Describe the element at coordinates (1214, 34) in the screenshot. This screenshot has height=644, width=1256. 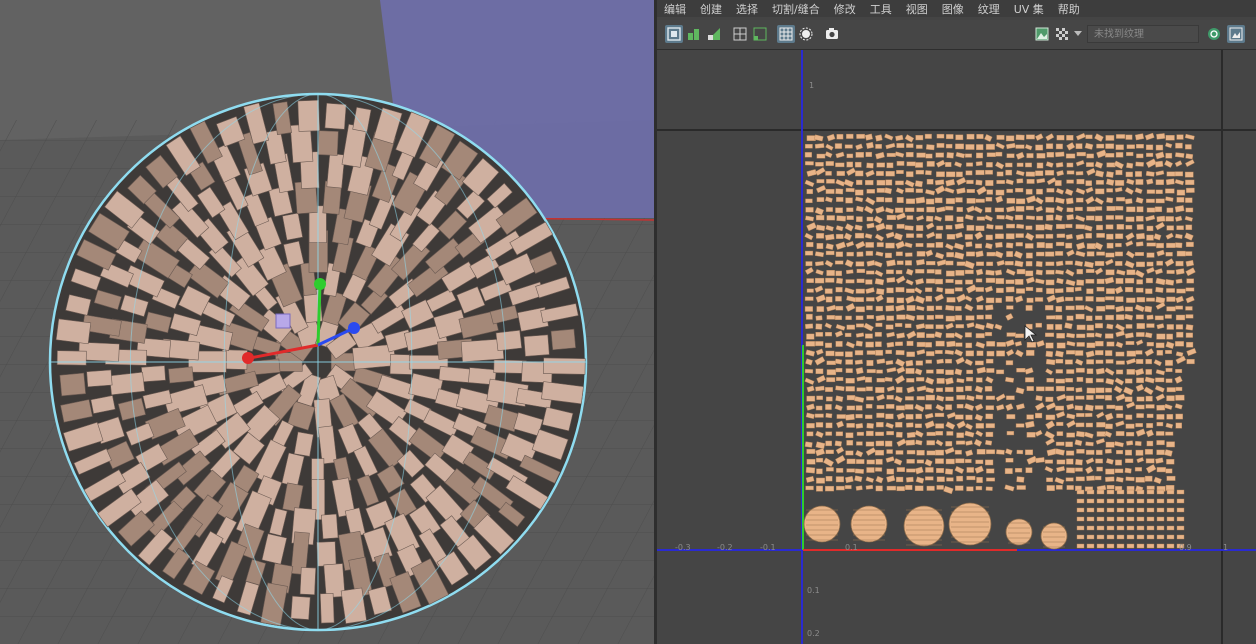
I see `sync-icon` at that location.